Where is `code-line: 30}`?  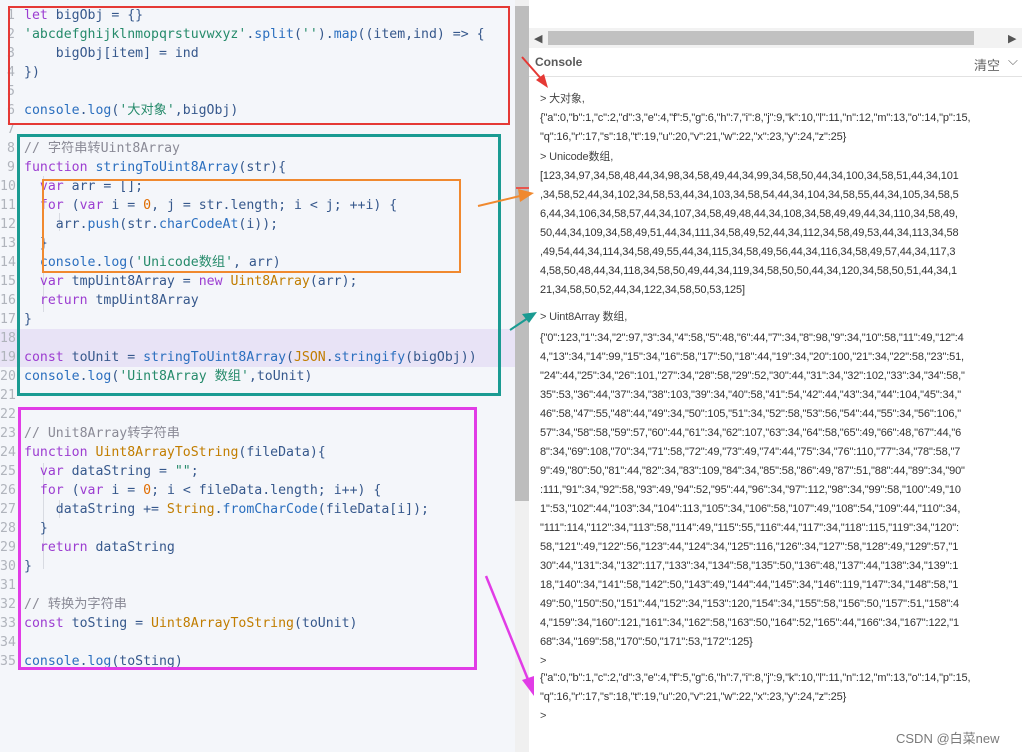
code-line: 30} is located at coordinates (257, 566).